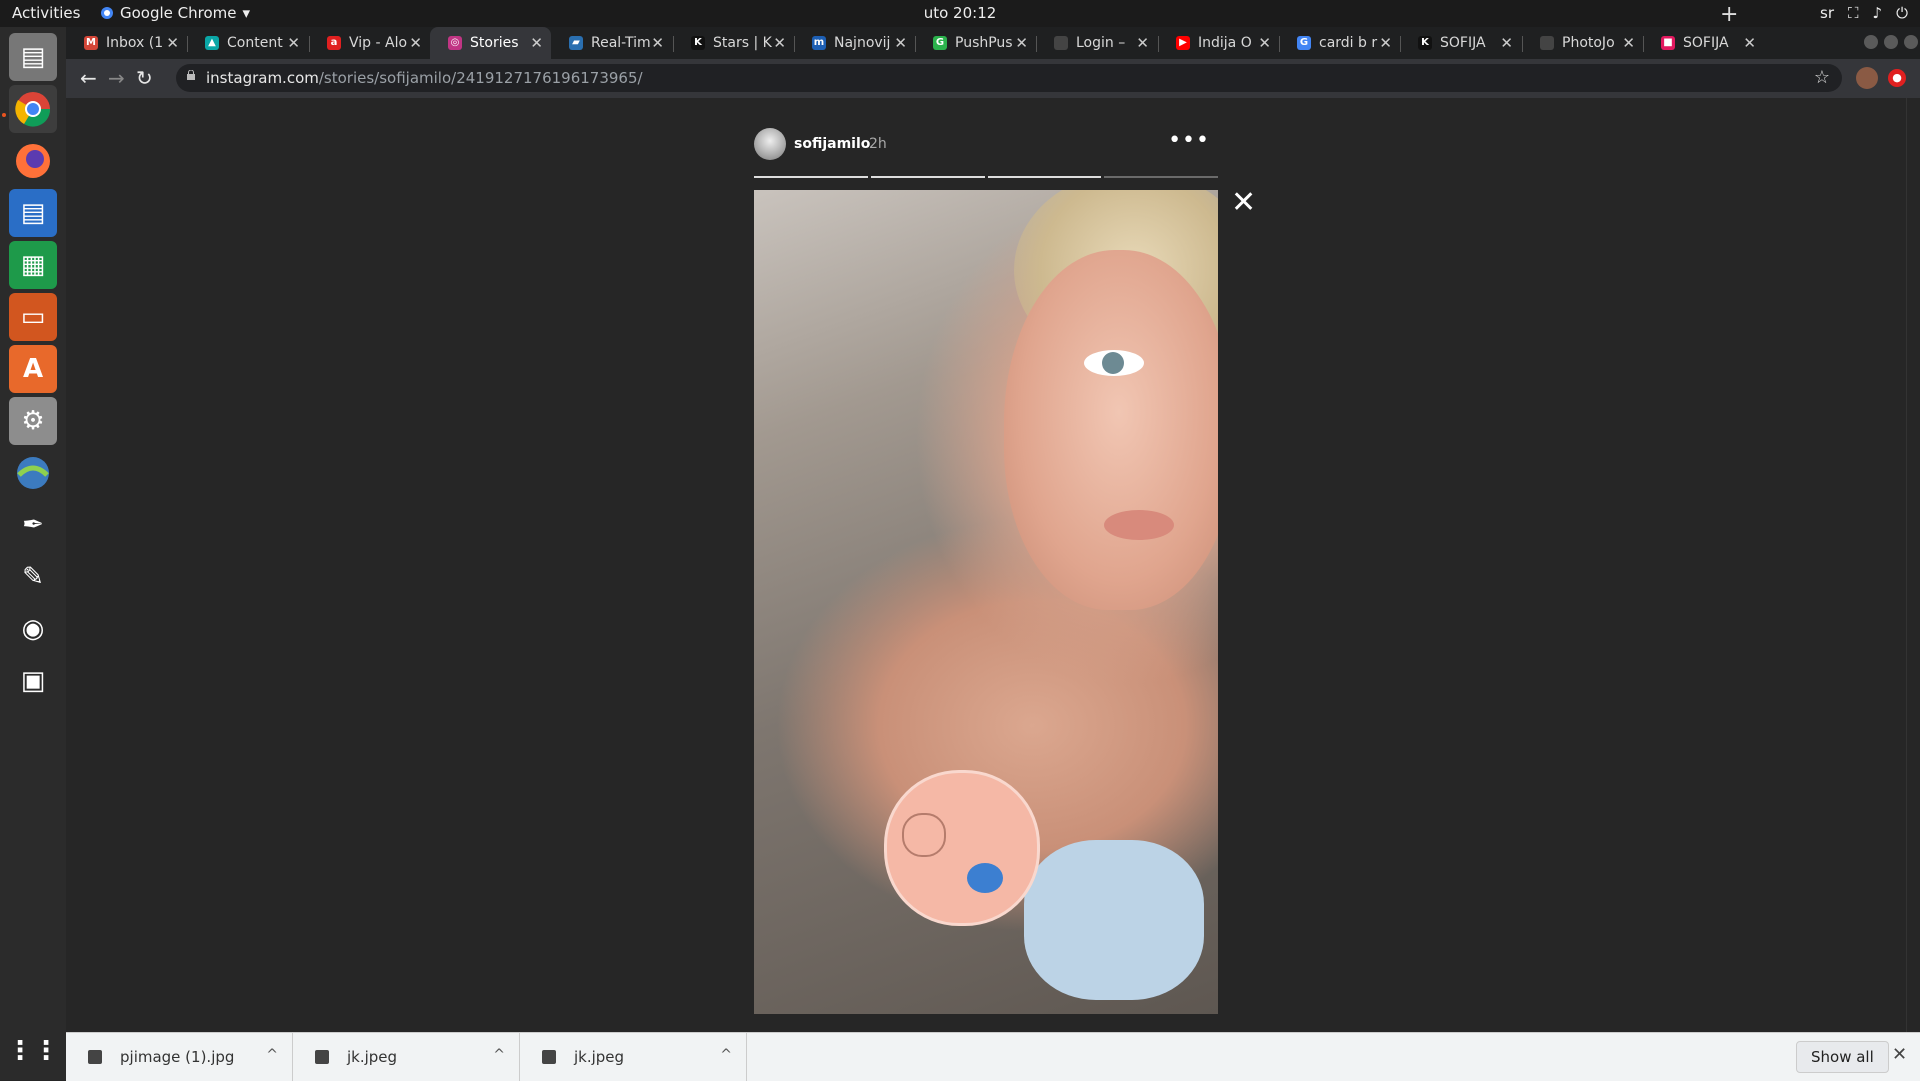  Describe the element at coordinates (1891, 42) in the screenshot. I see `maximize-button` at that location.